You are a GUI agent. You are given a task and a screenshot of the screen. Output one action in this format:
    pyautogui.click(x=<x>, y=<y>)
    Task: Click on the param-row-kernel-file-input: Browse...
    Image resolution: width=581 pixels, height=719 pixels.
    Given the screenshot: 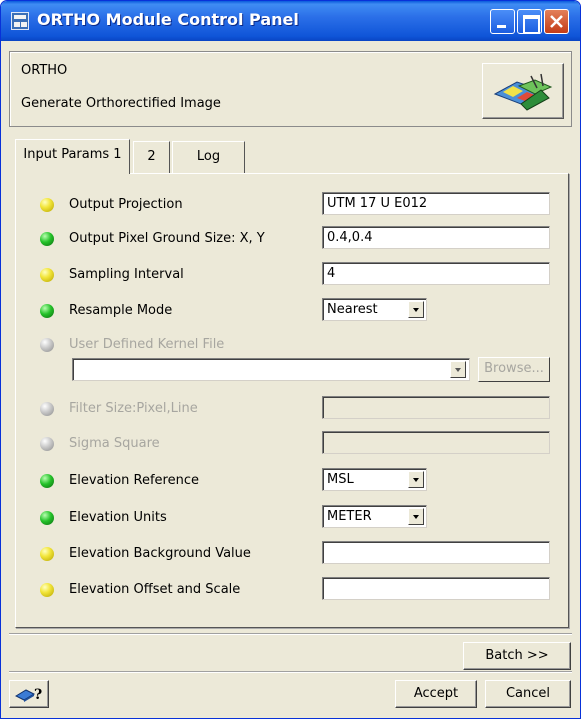 What is the action you would take?
    pyautogui.click(x=292, y=370)
    